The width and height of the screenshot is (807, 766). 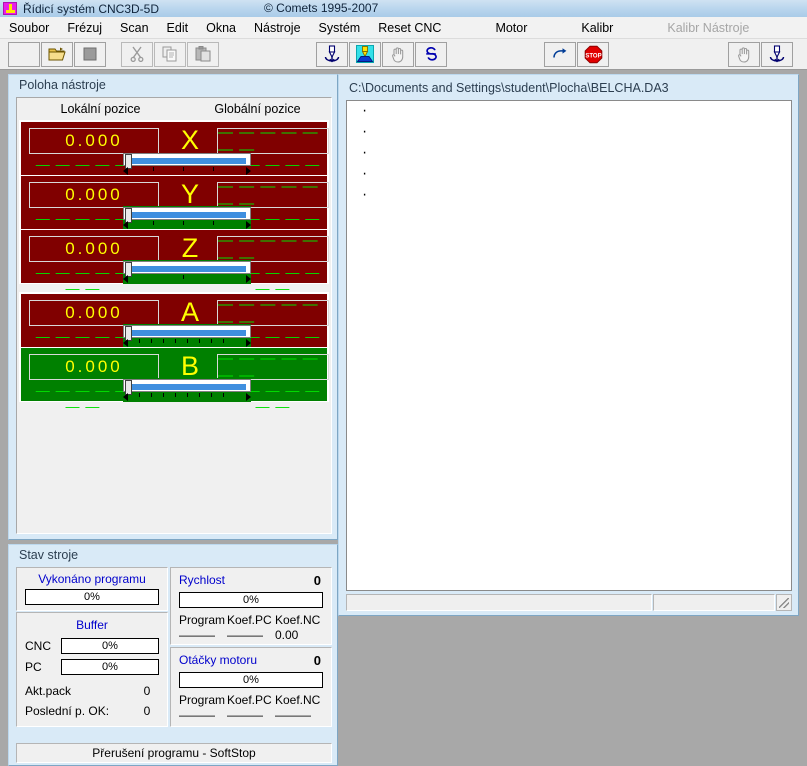 What do you see at coordinates (251, 635) in the screenshot?
I see `speed-values: ——— ——— 0.00` at bounding box center [251, 635].